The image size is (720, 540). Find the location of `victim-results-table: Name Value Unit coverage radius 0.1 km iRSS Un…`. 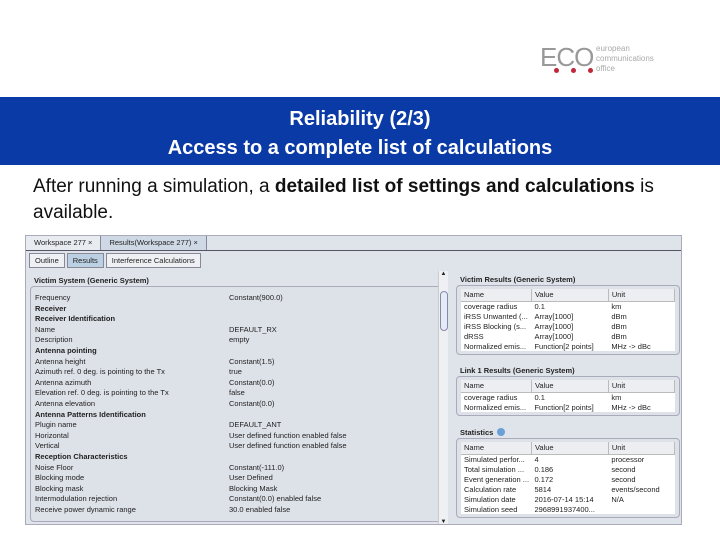

victim-results-table: Name Value Unit coverage radius 0.1 km iRSS Un… is located at coordinates (568, 320).